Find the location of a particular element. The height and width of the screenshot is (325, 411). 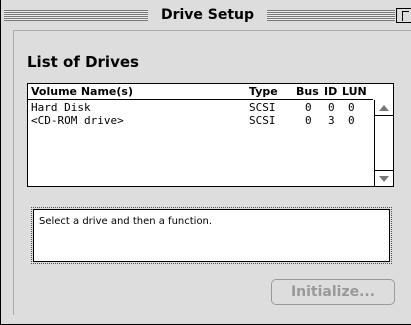

drive-id: 3 is located at coordinates (331, 120).